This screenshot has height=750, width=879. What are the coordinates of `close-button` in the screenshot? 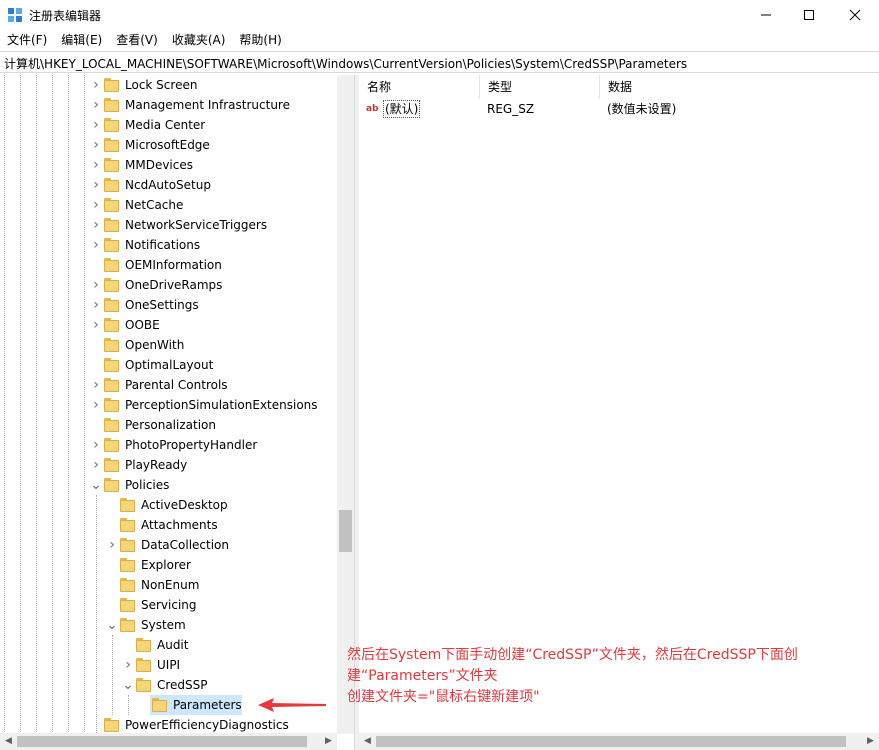 It's located at (855, 15).